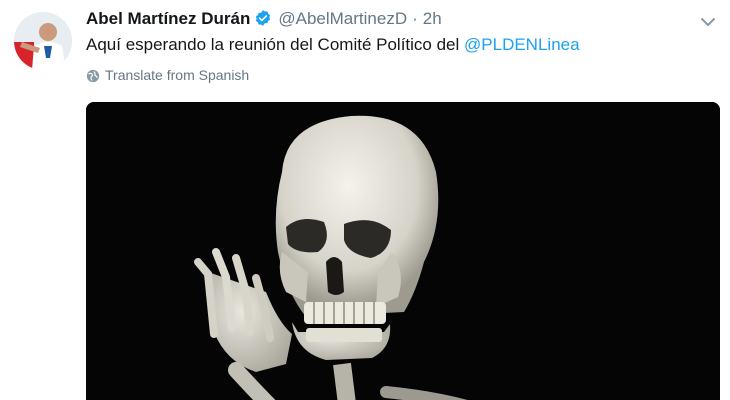  What do you see at coordinates (342, 18) in the screenshot?
I see `author-handle: @AbelMartinezD` at bounding box center [342, 18].